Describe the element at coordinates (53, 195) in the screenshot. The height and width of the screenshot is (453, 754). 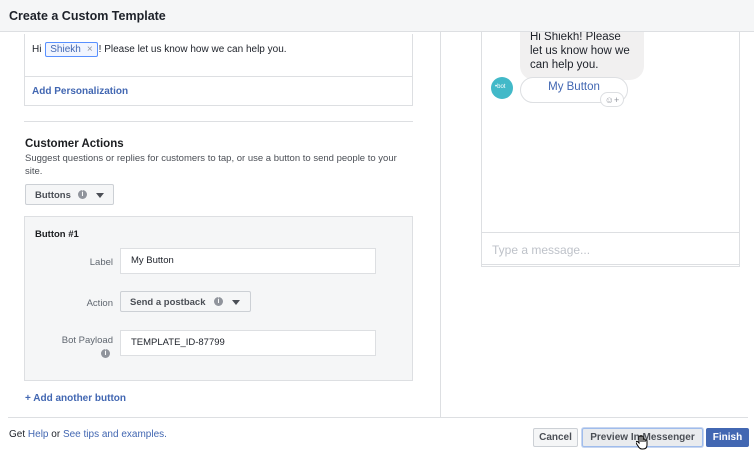
I see `action-type-label: Buttons` at that location.